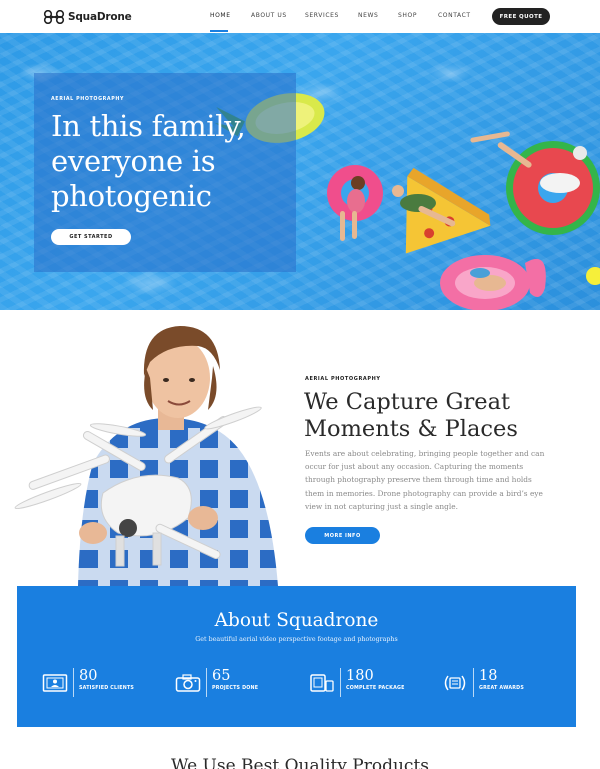 This screenshot has height=769, width=600. What do you see at coordinates (133, 161) in the screenshot?
I see `hero-title-line: everyone is` at bounding box center [133, 161].